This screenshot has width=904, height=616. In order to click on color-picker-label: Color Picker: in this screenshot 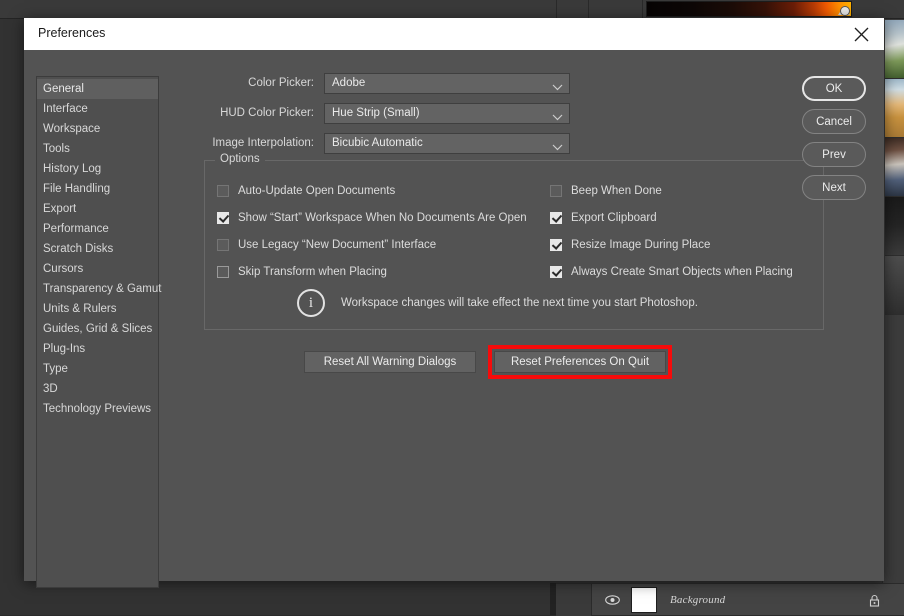, I will do `click(281, 83)`.